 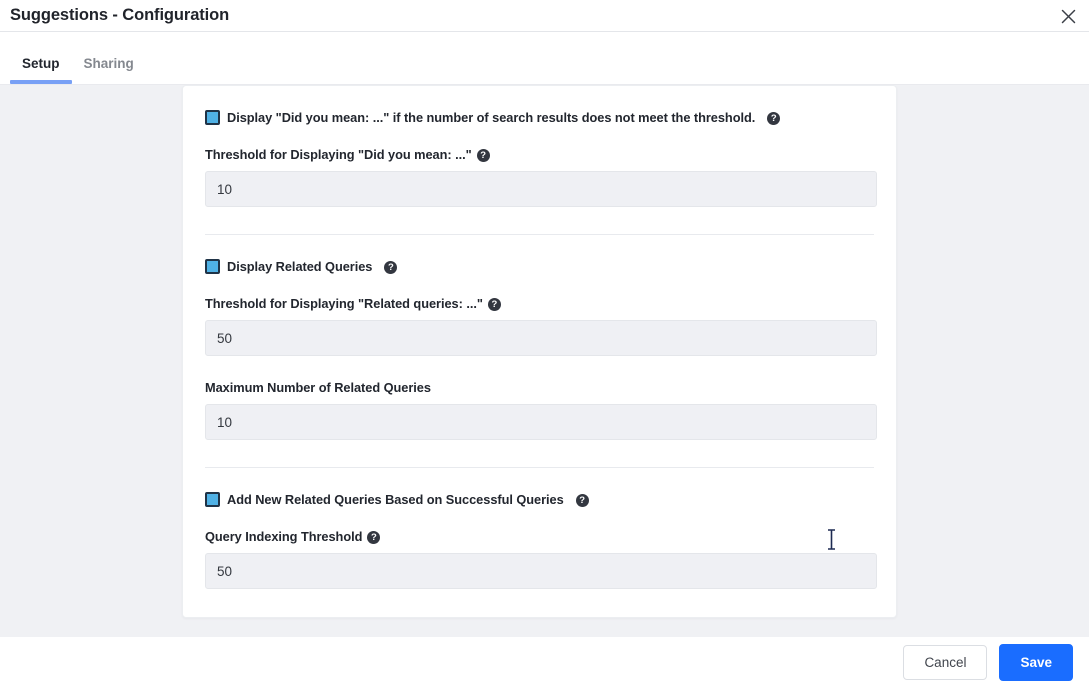 What do you see at coordinates (494, 304) in the screenshot?
I see `help-icon-threshold-related-queries: ?` at bounding box center [494, 304].